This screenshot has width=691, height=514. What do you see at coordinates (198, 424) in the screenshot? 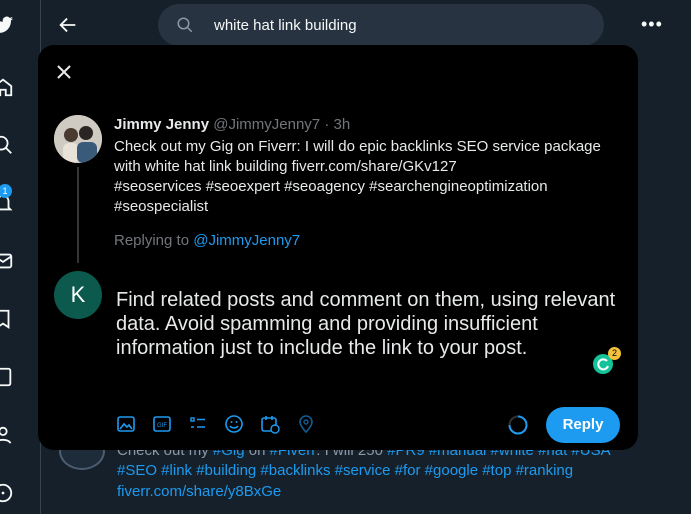
I see `poll-icon` at bounding box center [198, 424].